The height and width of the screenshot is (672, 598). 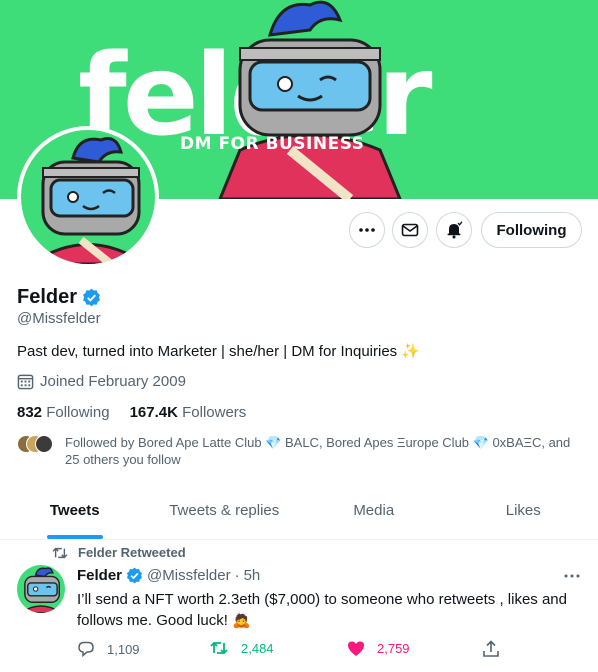 I want to click on bell-icon, so click(x=455, y=230).